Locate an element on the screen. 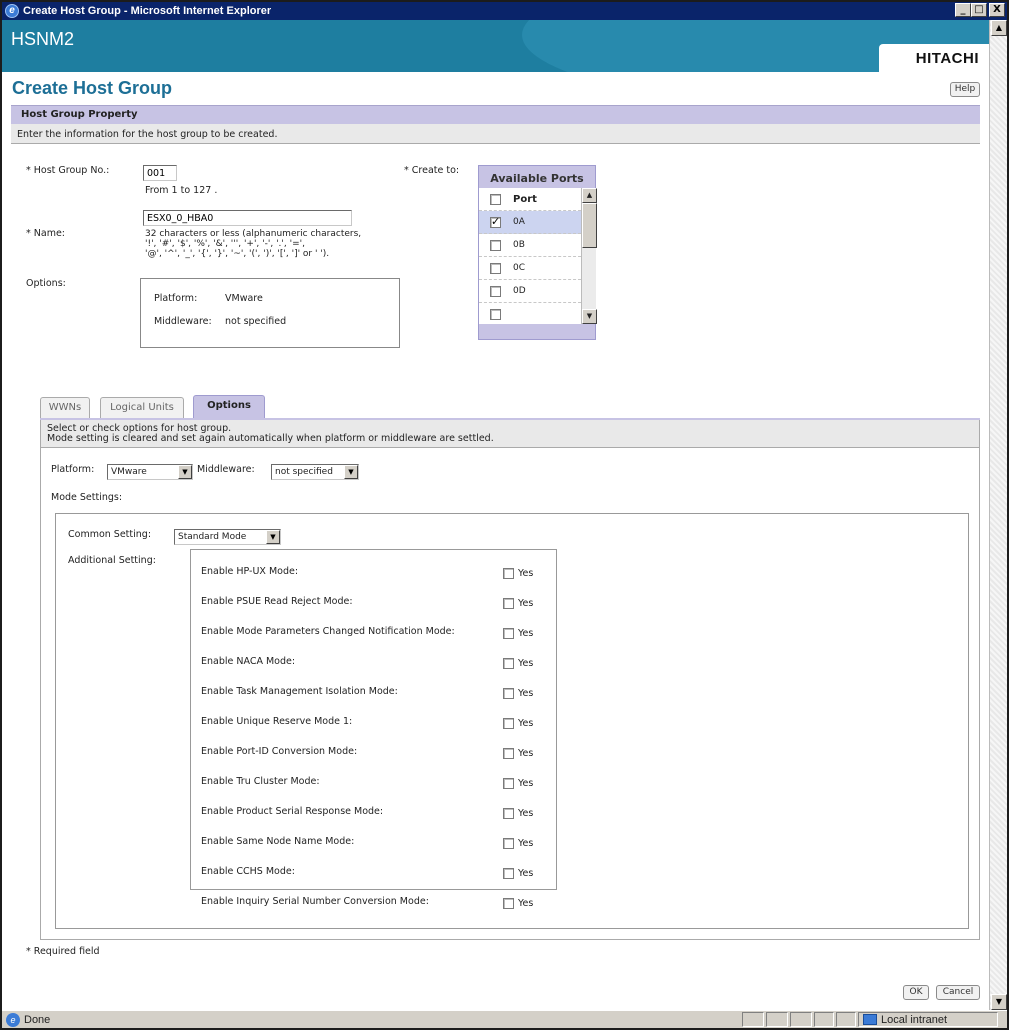  options-middleware-label: Middleware: is located at coordinates (183, 321).